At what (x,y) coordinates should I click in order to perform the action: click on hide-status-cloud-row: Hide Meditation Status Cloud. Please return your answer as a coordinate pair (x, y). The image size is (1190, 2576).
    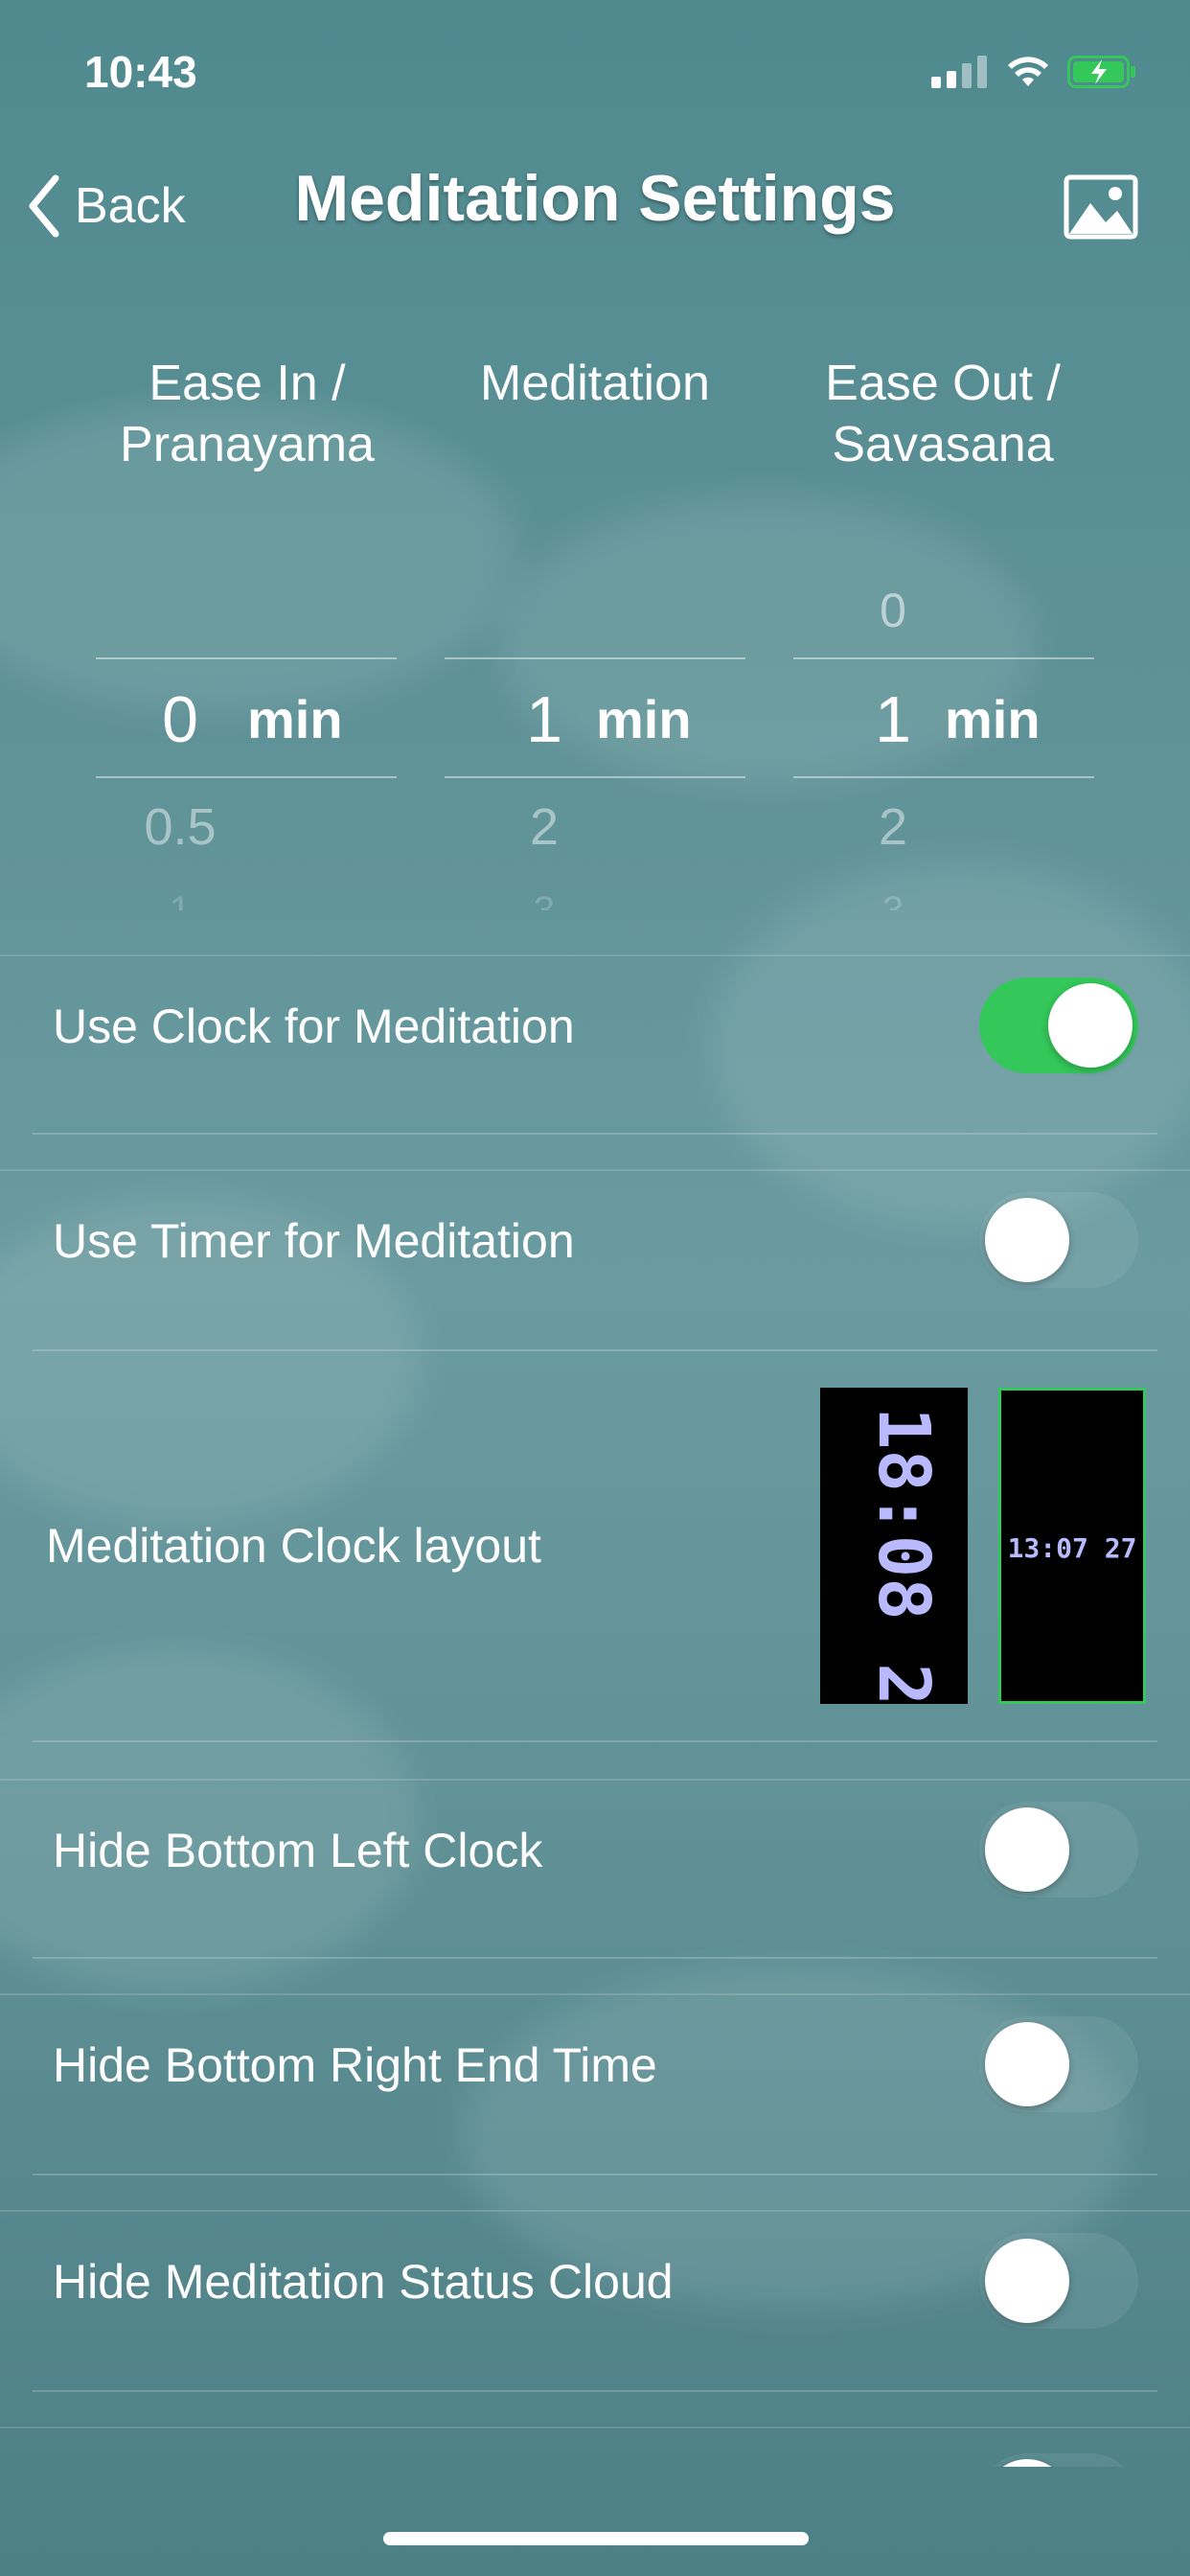
    Looking at the image, I should click on (595, 2300).